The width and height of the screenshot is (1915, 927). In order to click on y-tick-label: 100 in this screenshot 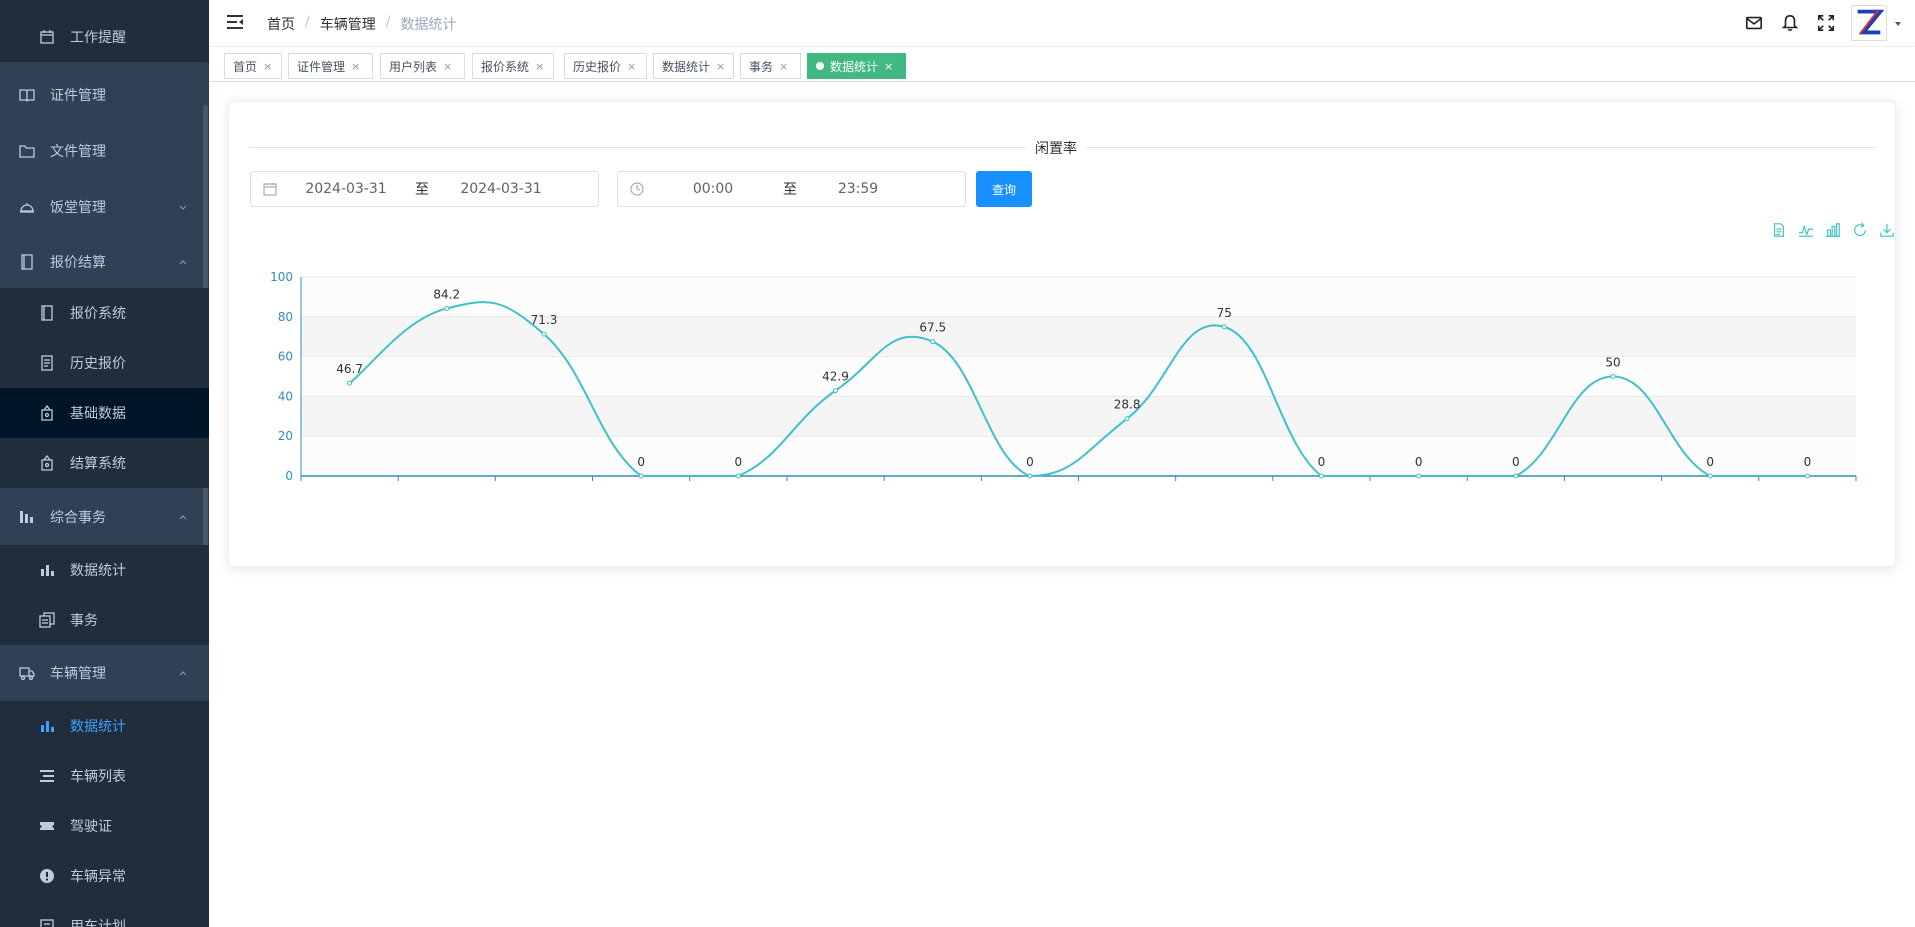, I will do `click(281, 277)`.